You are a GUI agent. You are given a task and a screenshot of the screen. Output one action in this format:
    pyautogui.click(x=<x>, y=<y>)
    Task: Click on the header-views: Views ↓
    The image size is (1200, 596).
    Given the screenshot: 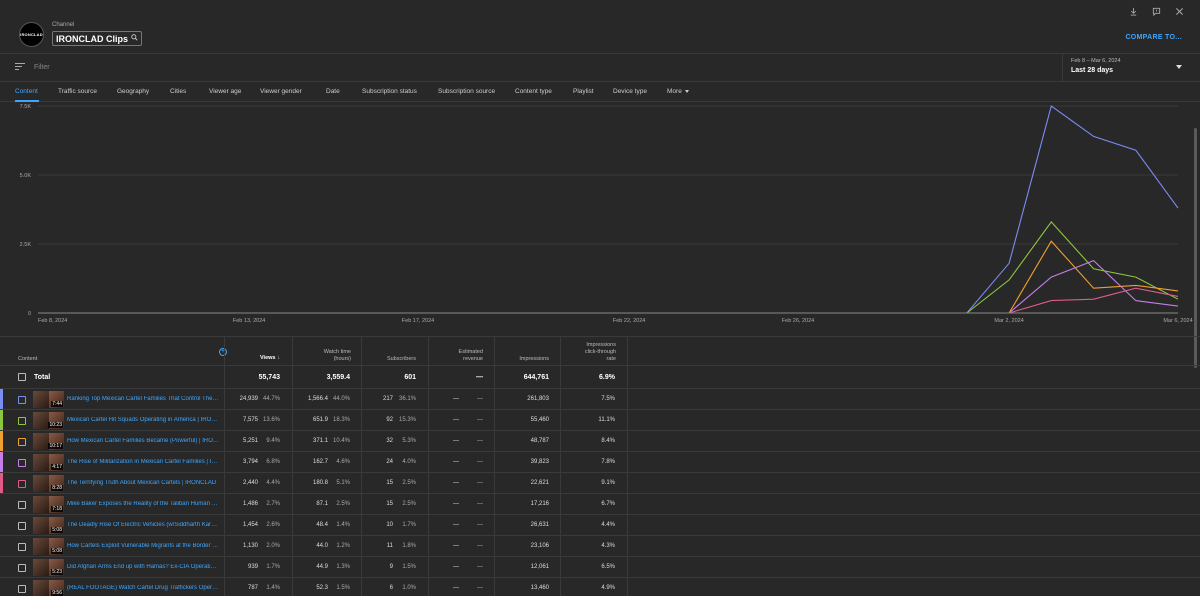 What is the action you would take?
    pyautogui.click(x=256, y=358)
    